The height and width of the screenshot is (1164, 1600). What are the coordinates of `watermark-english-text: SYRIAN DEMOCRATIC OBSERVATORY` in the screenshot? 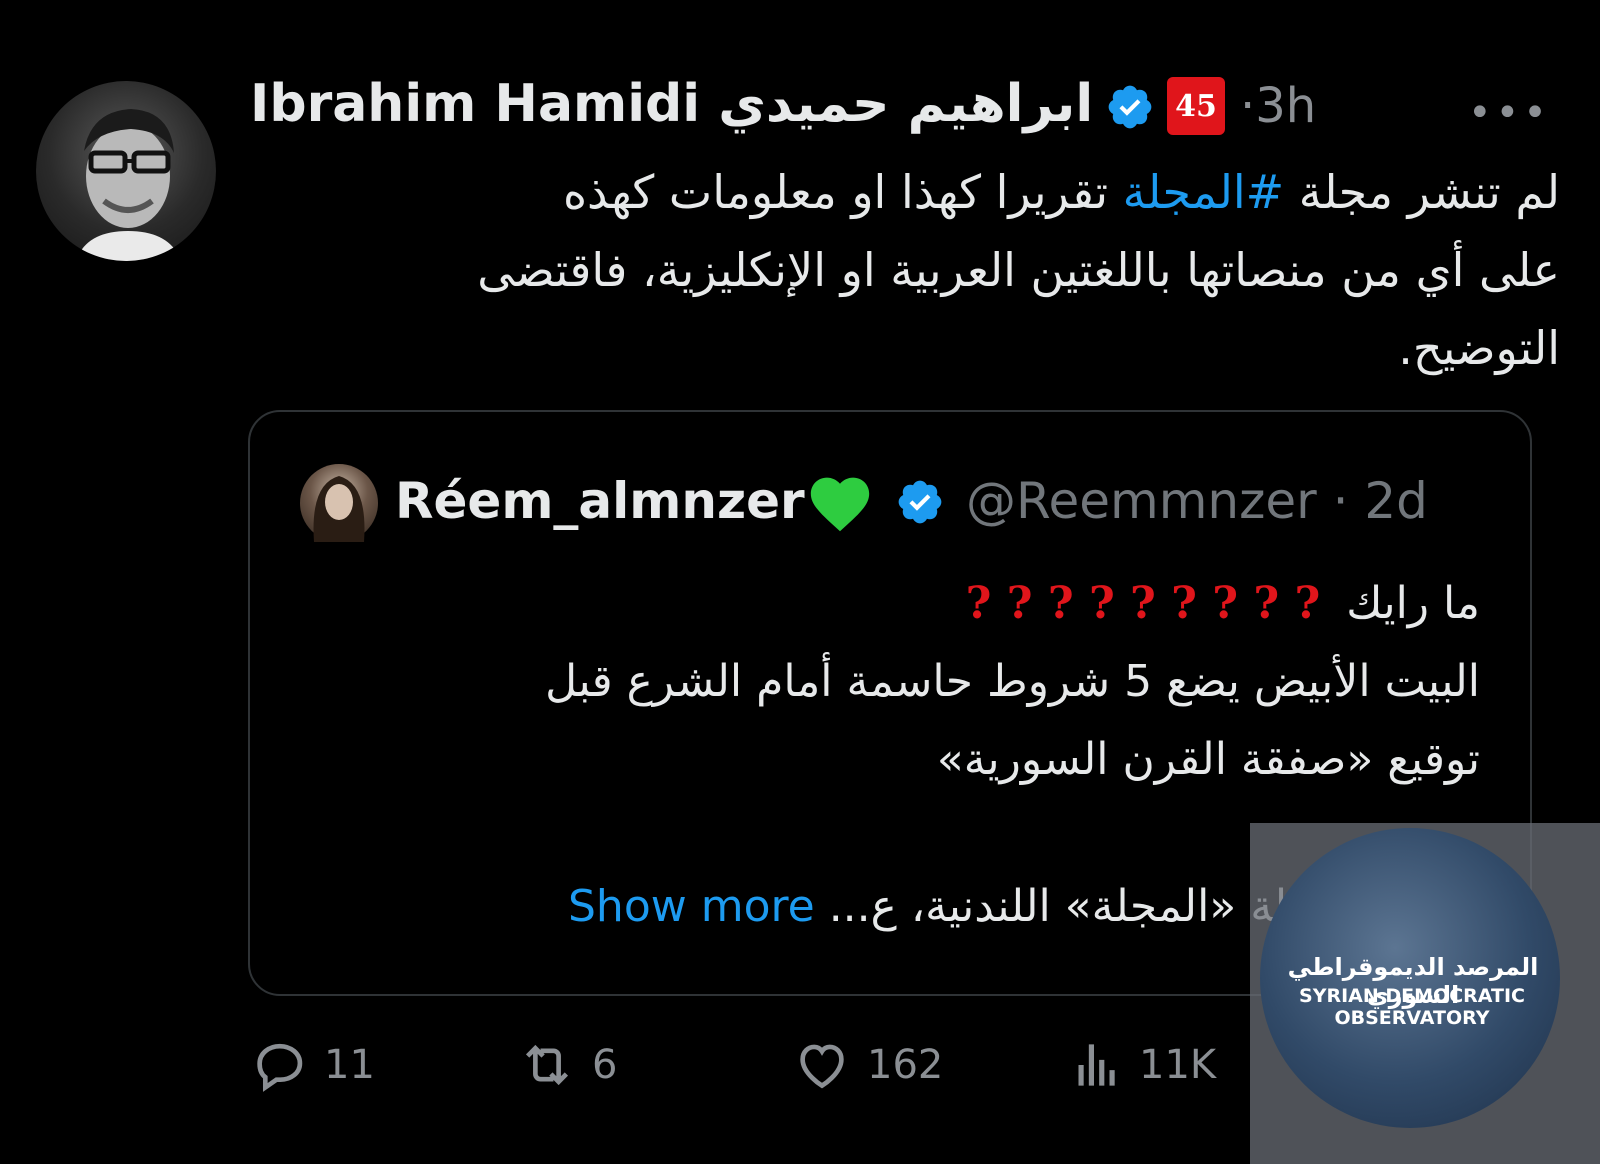 It's located at (1412, 1007).